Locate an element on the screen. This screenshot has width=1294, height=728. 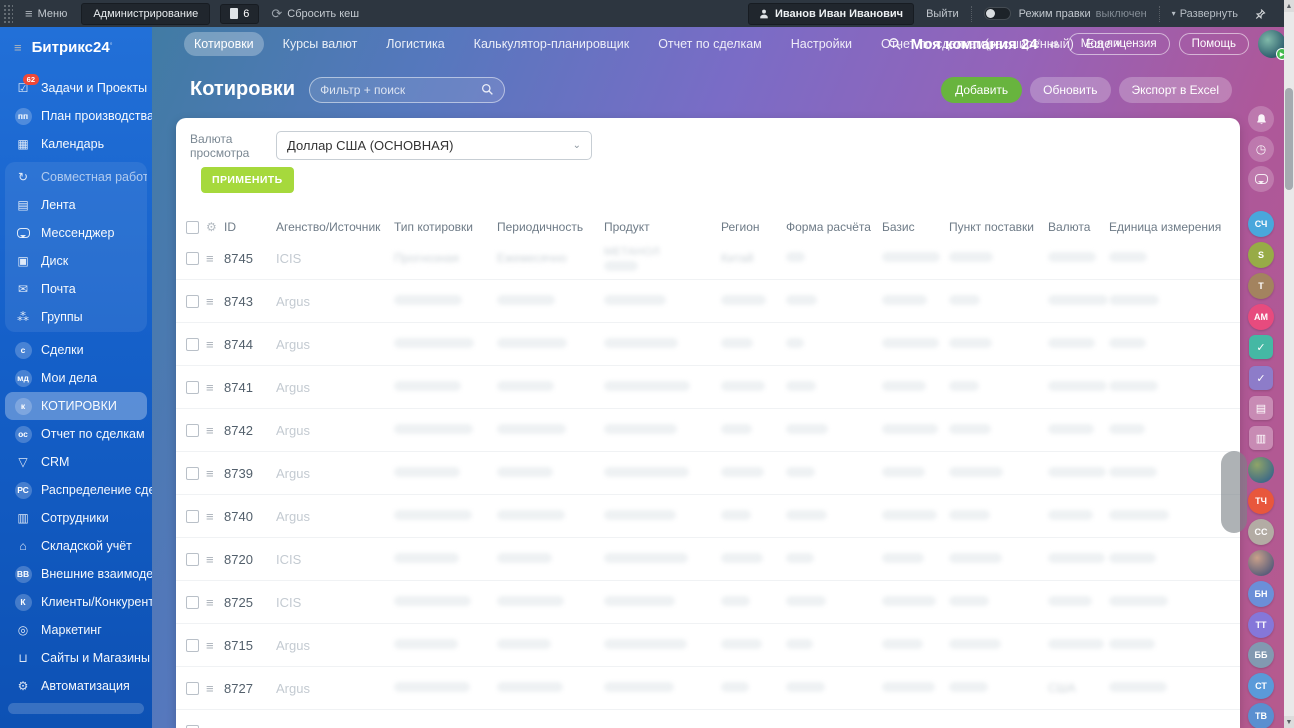
switch-company-icon: ⇄ is located at coordinates (1054, 44).